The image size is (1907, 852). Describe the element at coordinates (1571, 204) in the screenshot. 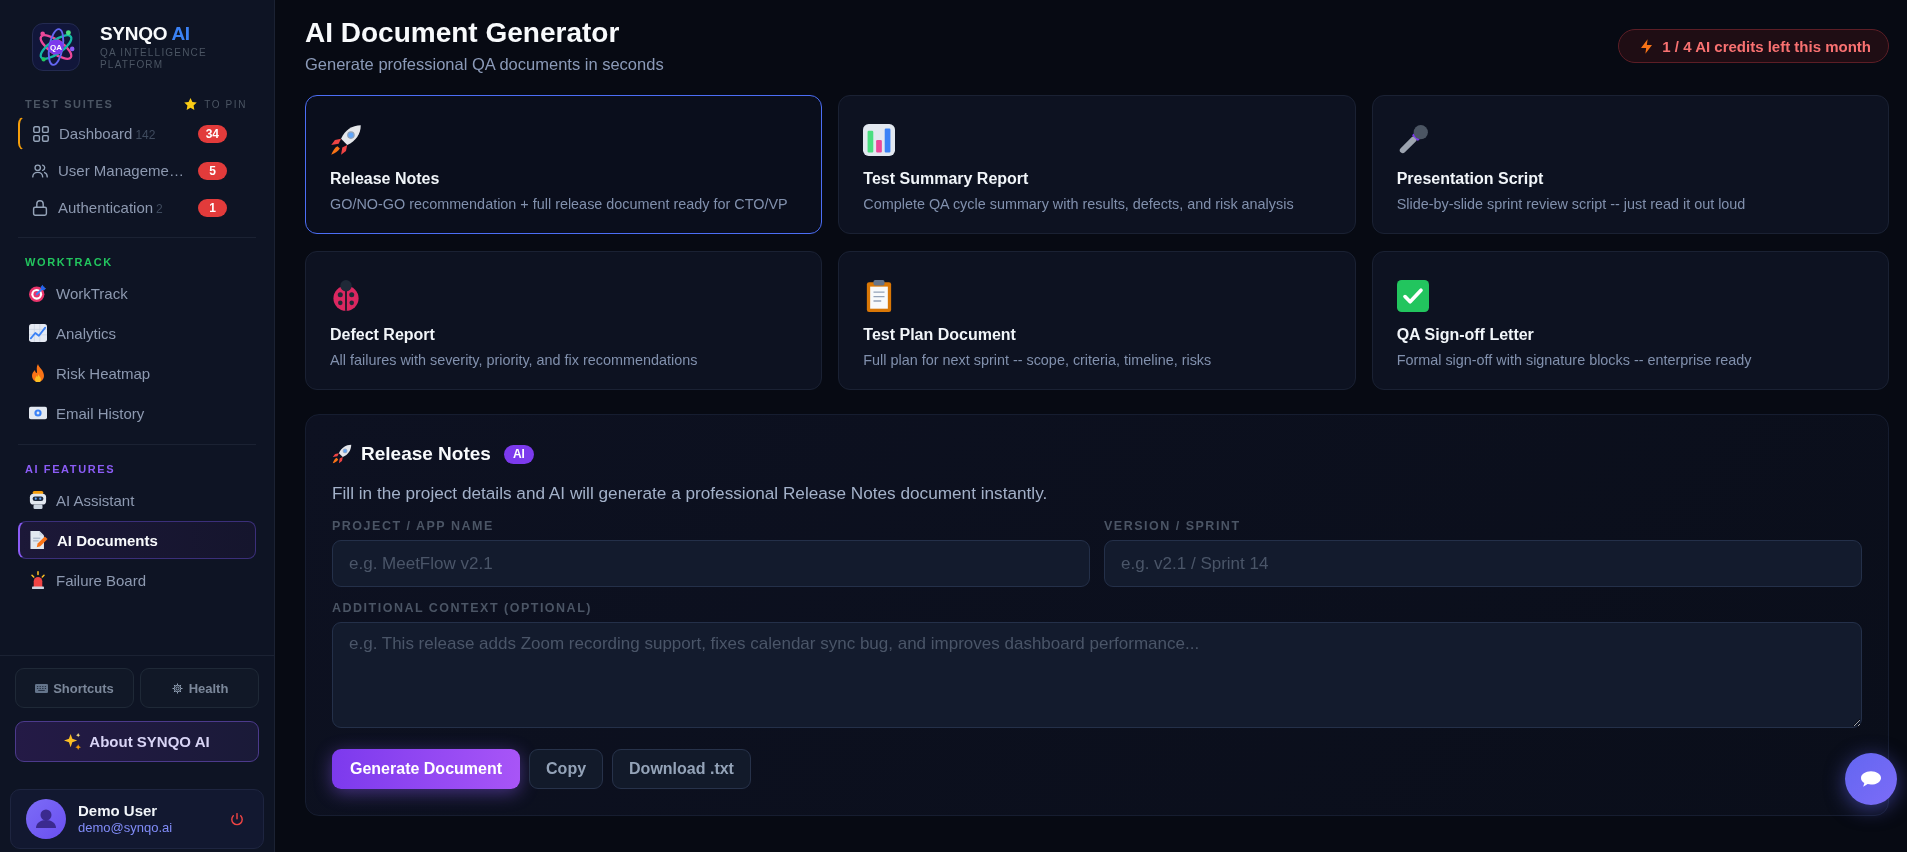

I see `card-description: Slide-by-slide sprint review script -- just read it out loud` at that location.